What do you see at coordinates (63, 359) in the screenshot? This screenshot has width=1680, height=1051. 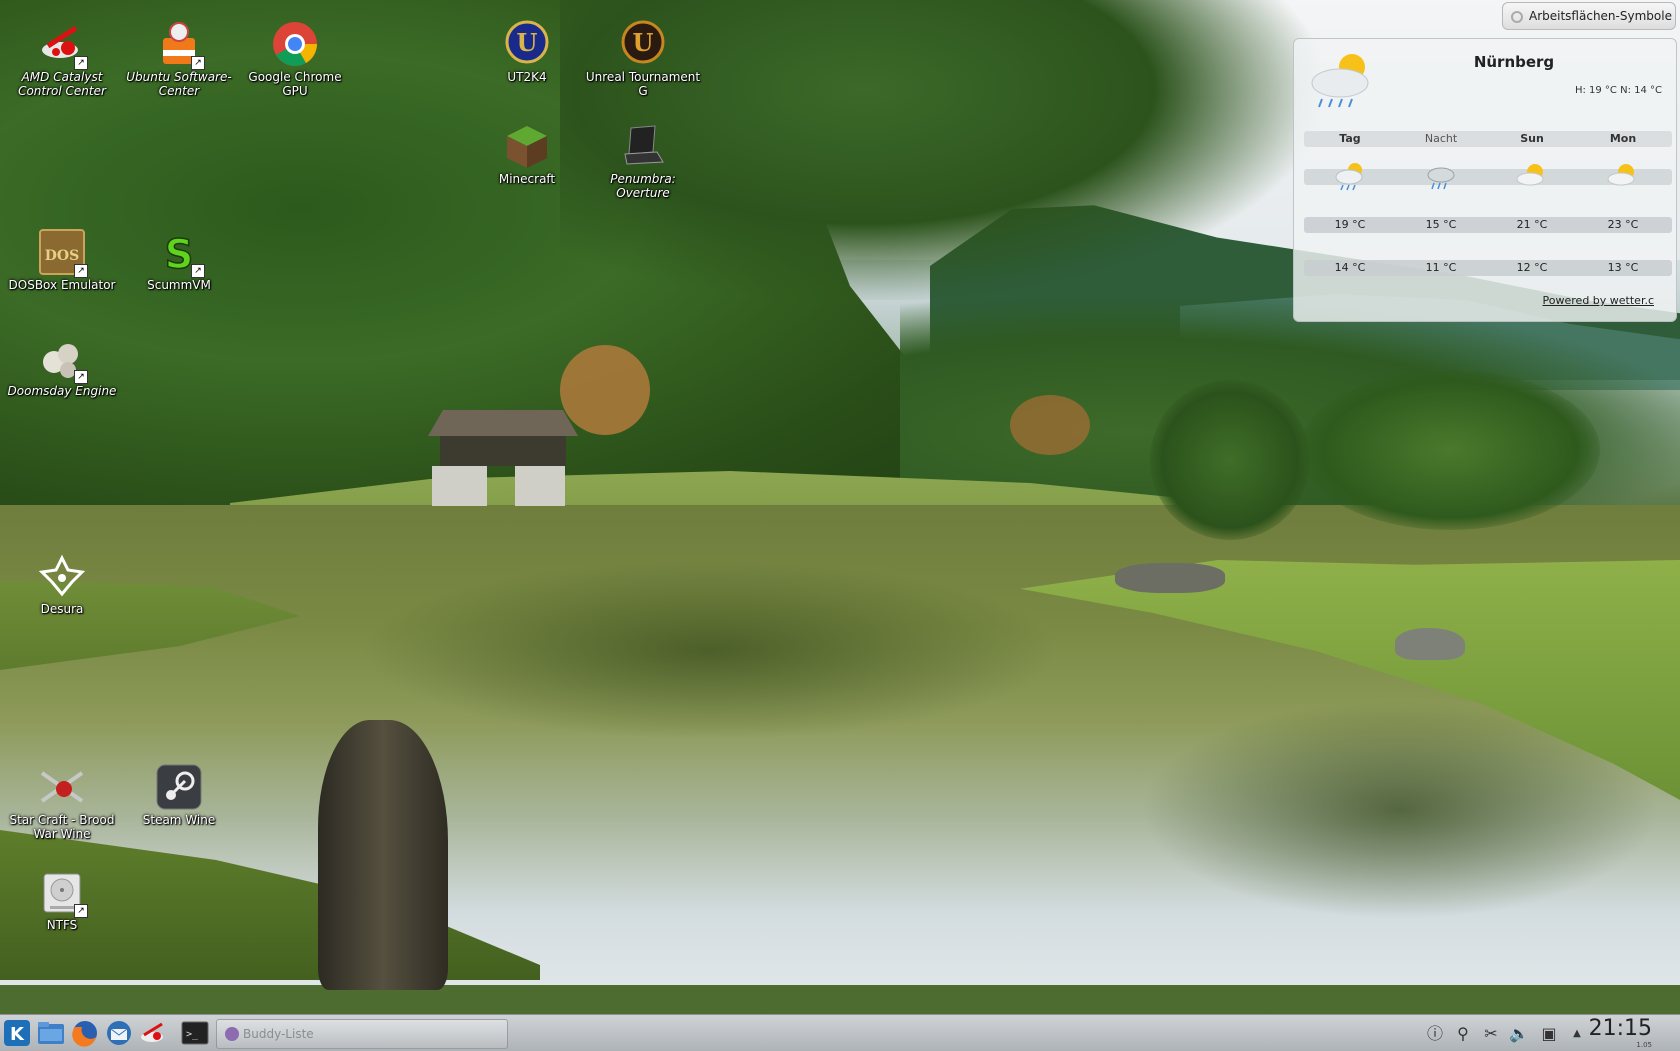 I see `doomsday-icon: ↗` at bounding box center [63, 359].